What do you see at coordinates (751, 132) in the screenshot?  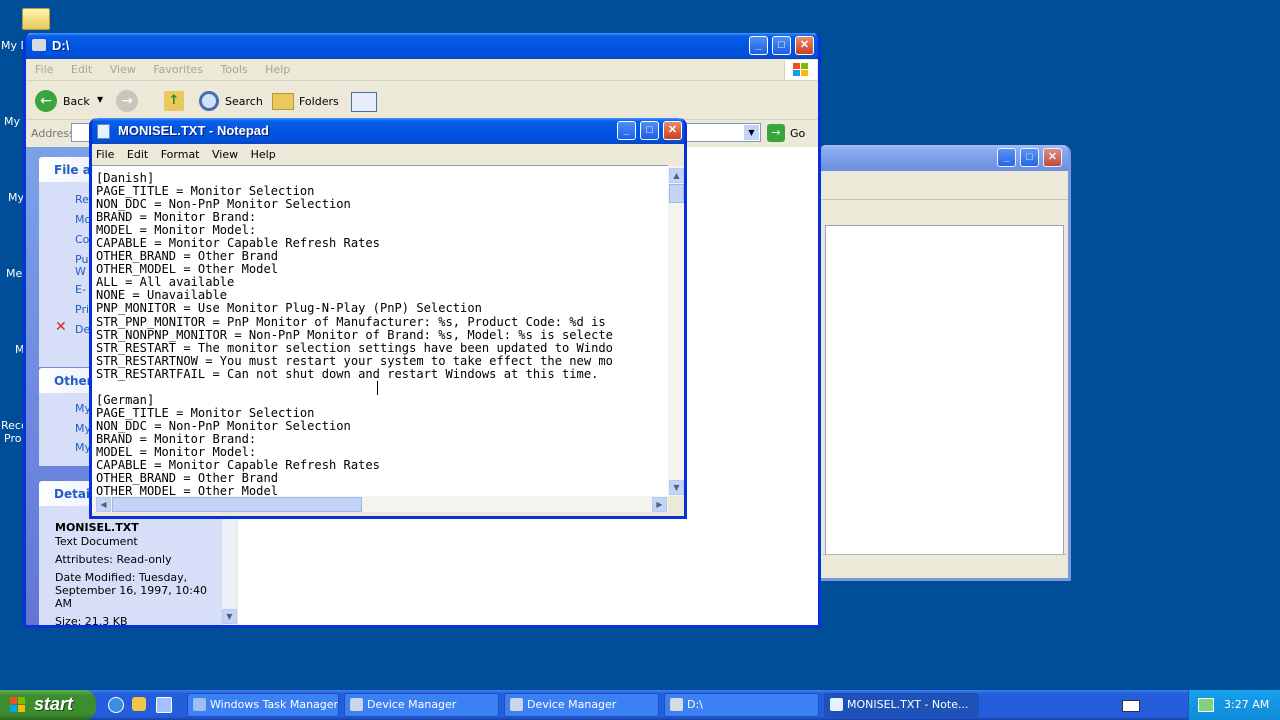 I see `address-dropdown-icon: ▼` at bounding box center [751, 132].